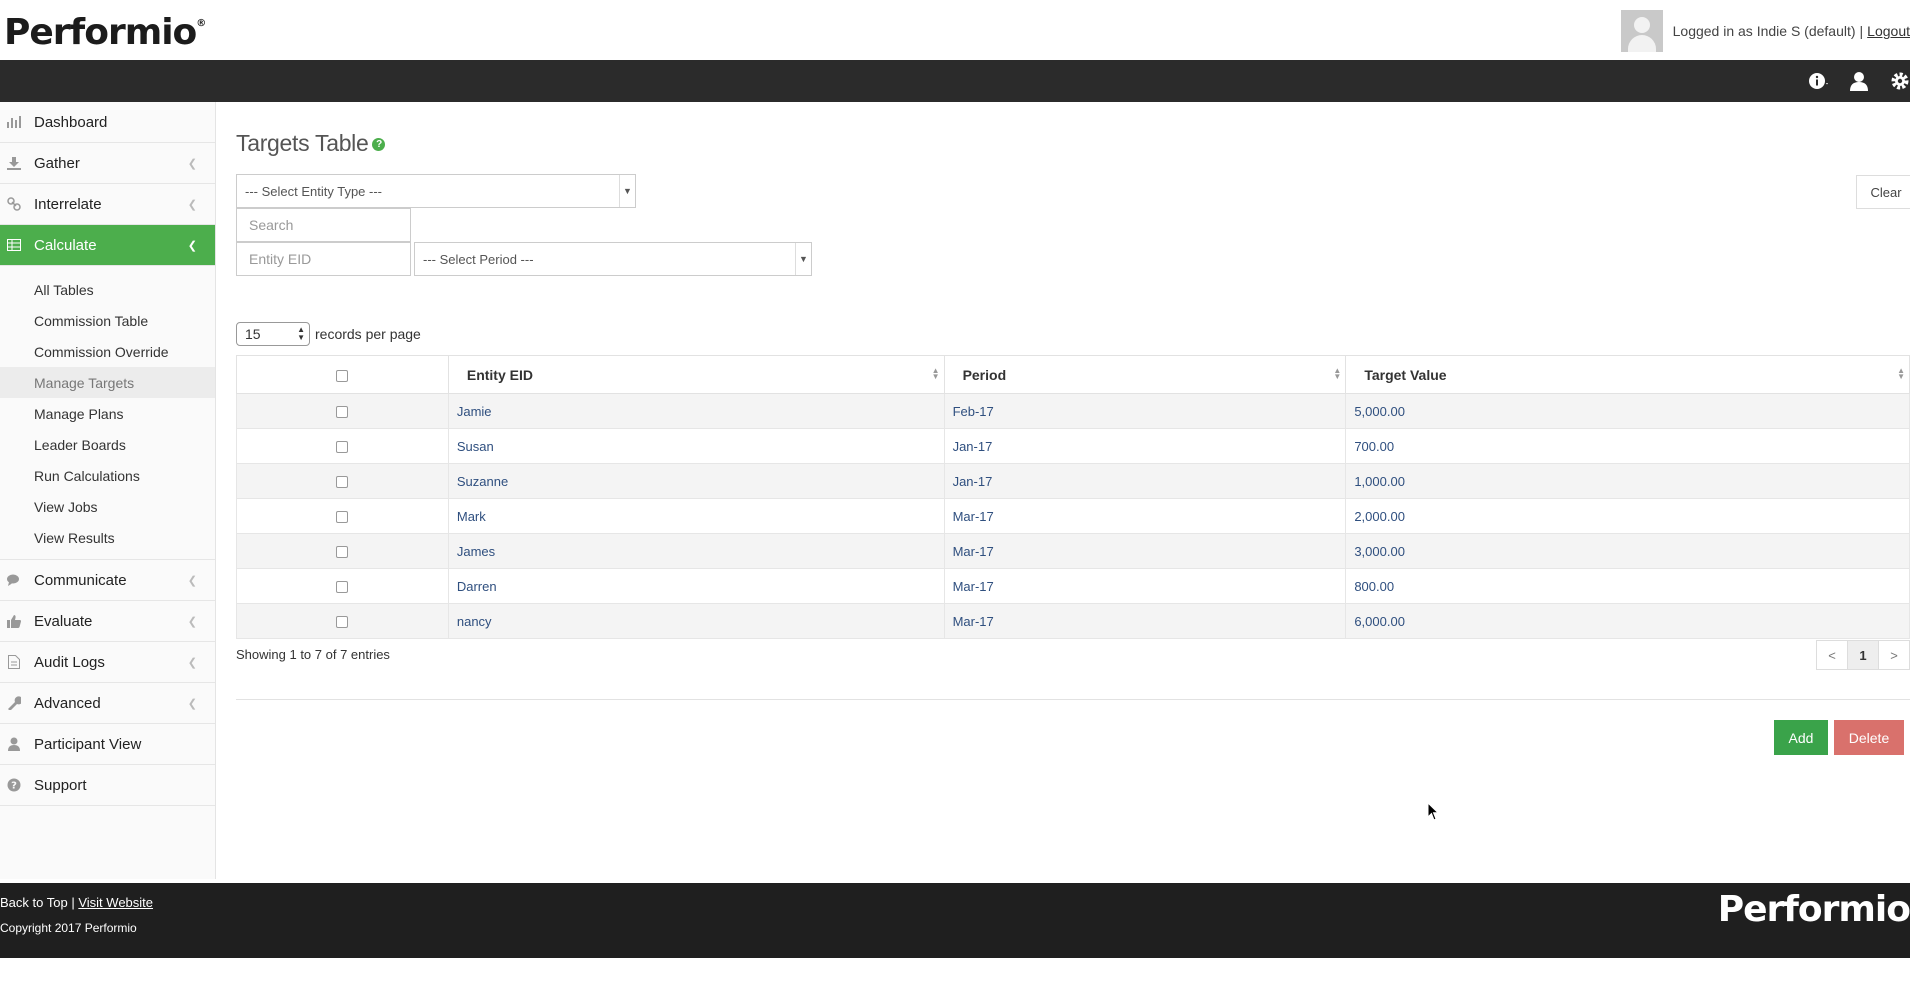 The image size is (1910, 1005). Describe the element at coordinates (107, 662) in the screenshot. I see `sidebar-item-audit-logs: Audit Logs ❮` at that location.